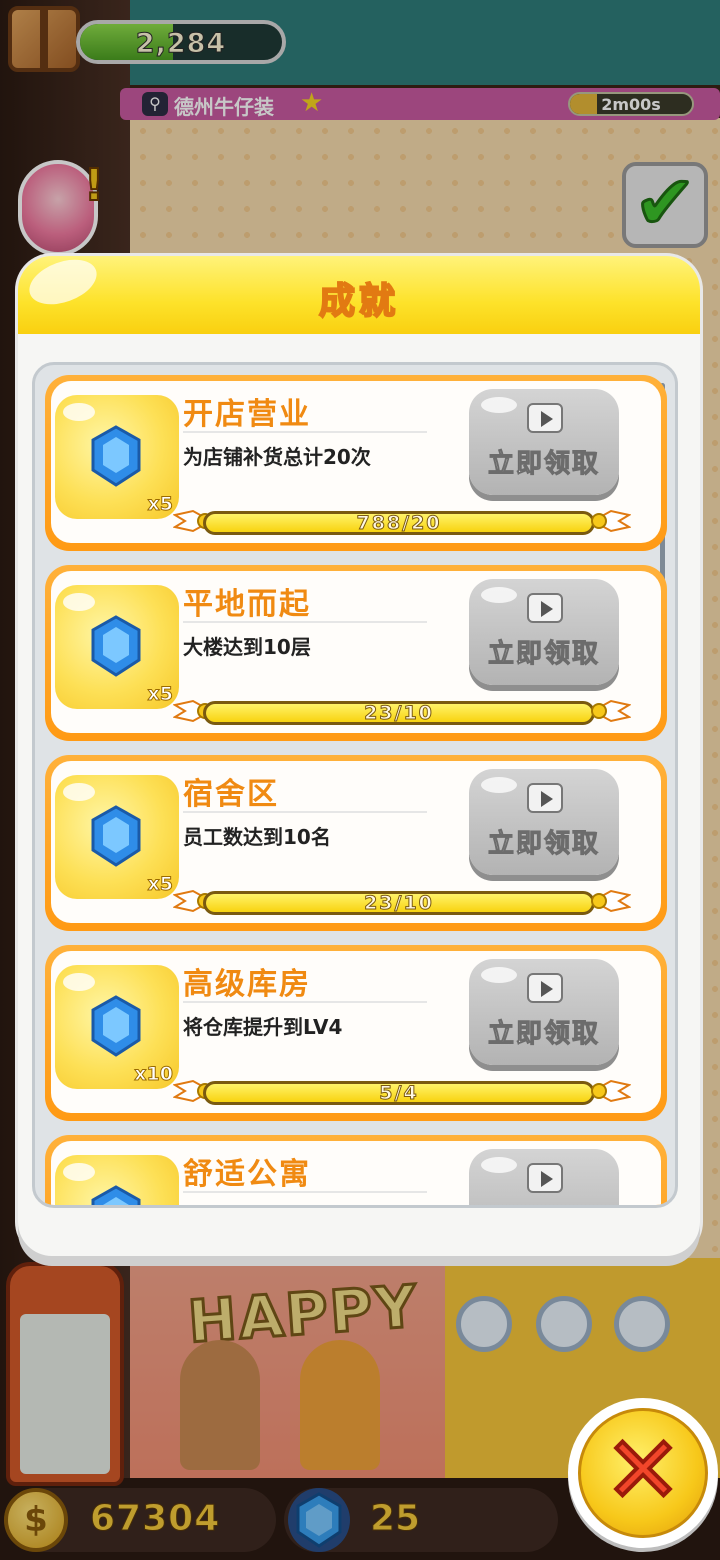 The width and height of the screenshot is (720, 1560). I want to click on progress-value: 788/20, so click(399, 523).